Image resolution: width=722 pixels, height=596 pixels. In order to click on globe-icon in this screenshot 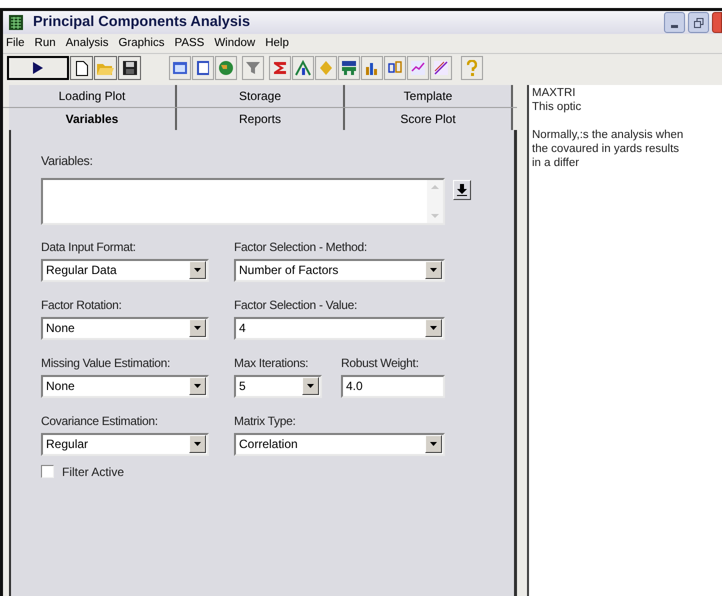, I will do `click(226, 68)`.